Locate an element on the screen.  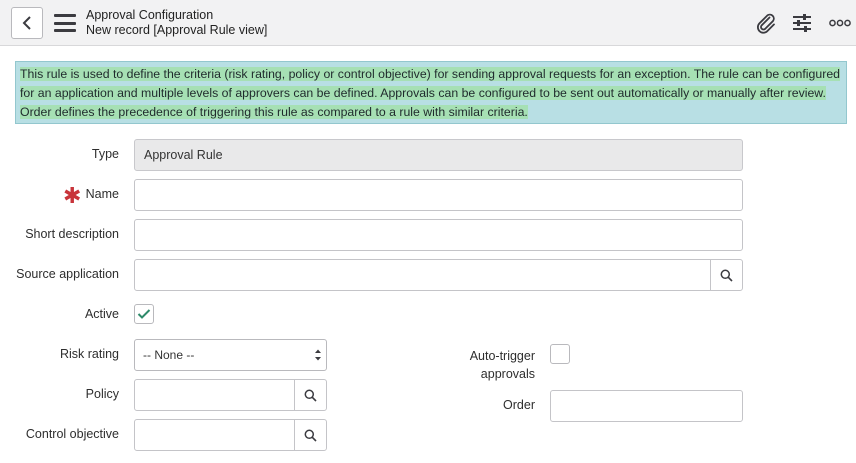
page-subtitle: New record [Approval Rule view] is located at coordinates (177, 30).